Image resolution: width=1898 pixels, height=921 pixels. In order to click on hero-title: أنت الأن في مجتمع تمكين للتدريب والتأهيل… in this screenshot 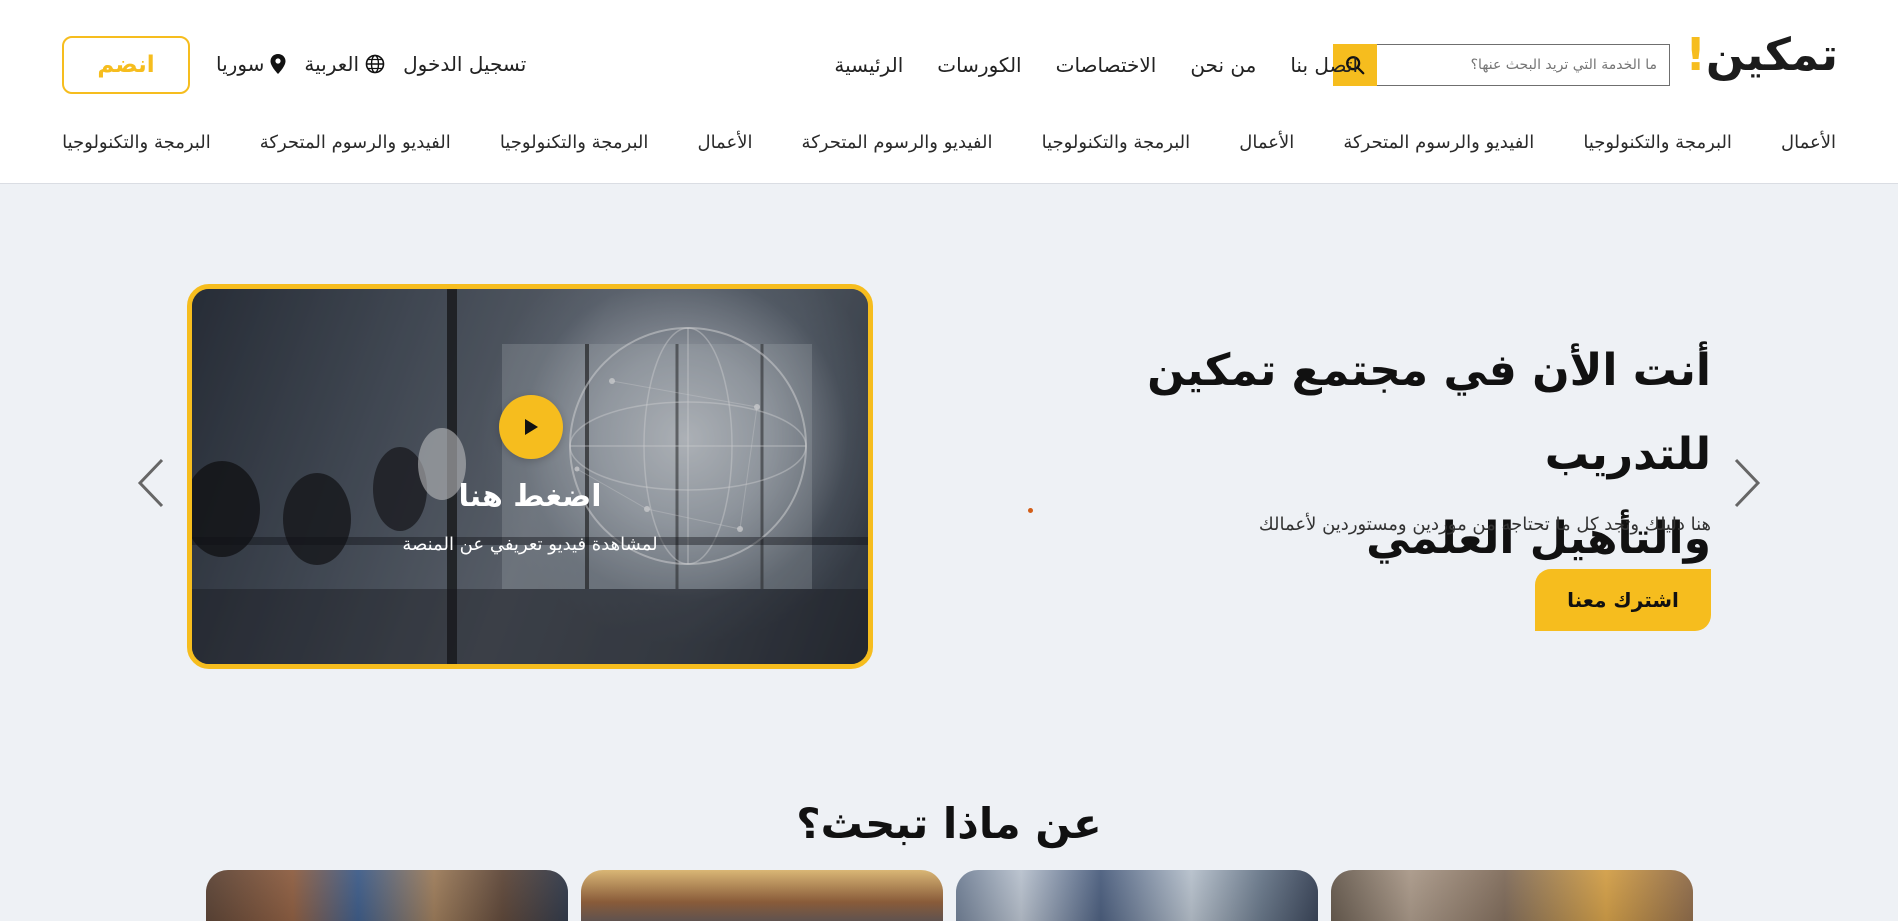, I will do `click(1351, 455)`.